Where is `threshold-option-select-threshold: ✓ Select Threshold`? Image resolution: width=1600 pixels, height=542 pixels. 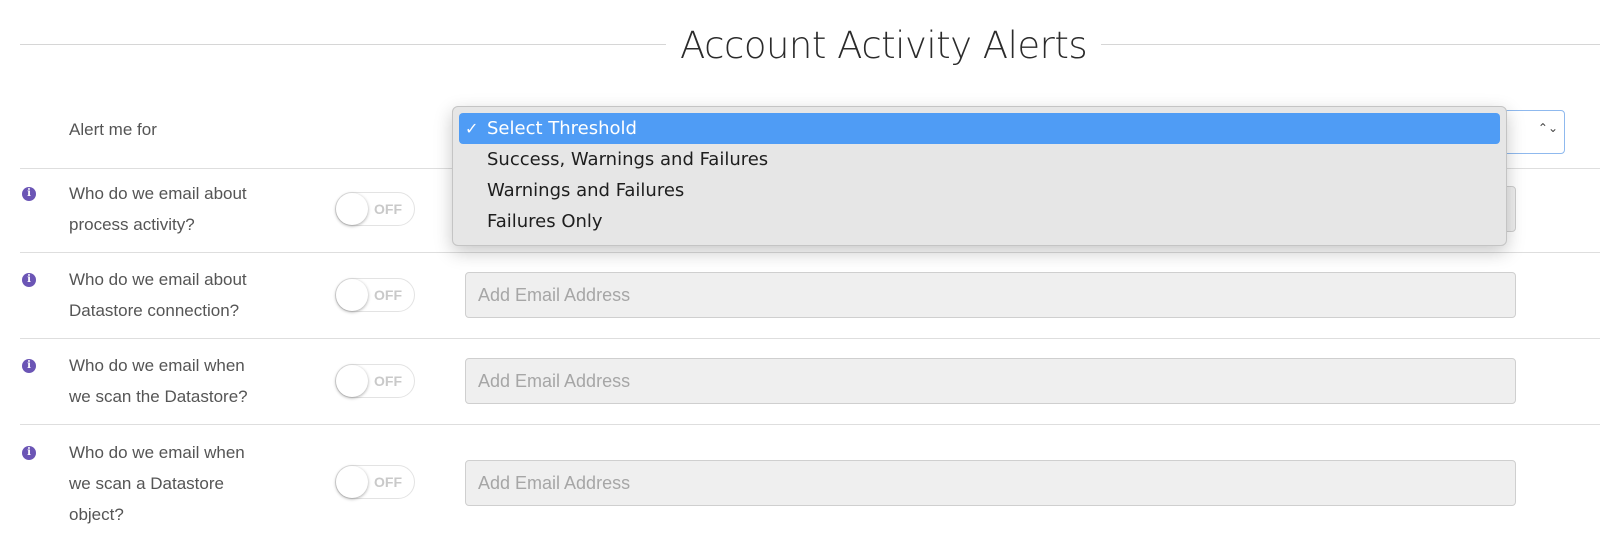 threshold-option-select-threshold: ✓ Select Threshold is located at coordinates (979, 128).